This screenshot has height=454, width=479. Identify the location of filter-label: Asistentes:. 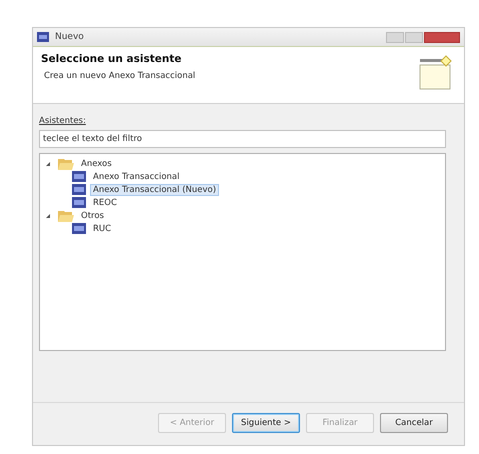
(63, 121).